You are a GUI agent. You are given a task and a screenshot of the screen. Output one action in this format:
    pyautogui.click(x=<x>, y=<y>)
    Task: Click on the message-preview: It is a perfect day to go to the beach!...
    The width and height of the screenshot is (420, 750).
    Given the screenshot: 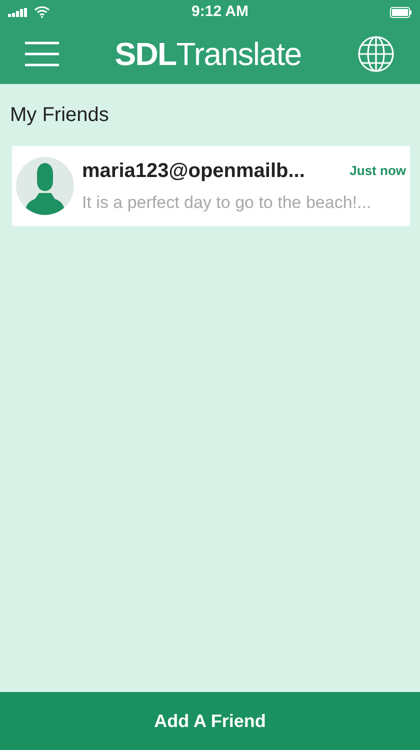 What is the action you would take?
    pyautogui.click(x=227, y=203)
    